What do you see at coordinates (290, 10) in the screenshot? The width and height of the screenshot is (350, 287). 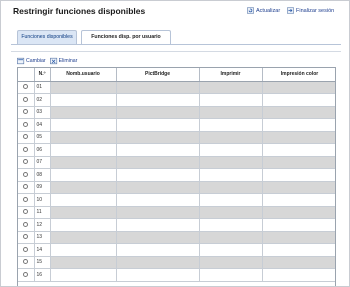 I see `logout-icon` at bounding box center [290, 10].